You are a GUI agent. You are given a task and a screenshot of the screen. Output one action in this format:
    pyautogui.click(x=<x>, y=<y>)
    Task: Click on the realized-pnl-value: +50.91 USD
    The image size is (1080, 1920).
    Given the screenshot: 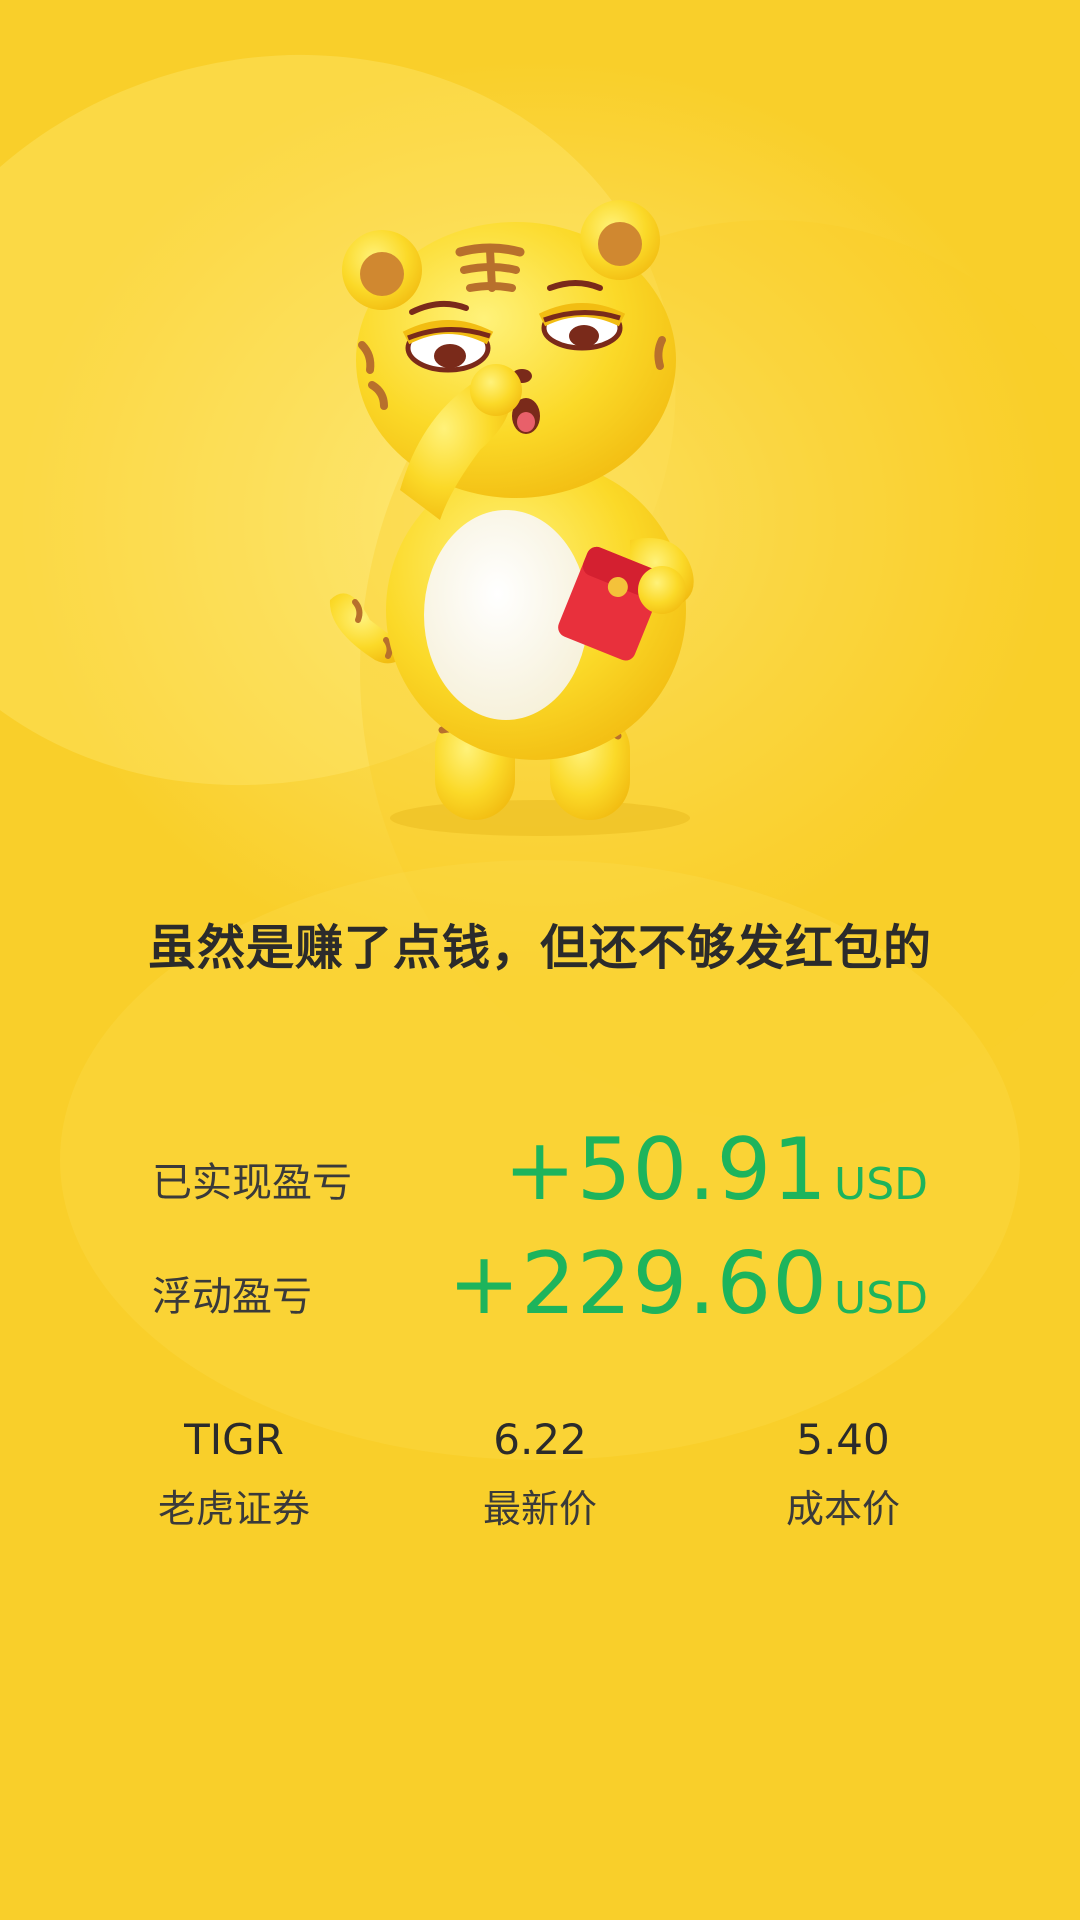 What is the action you would take?
    pyautogui.click(x=716, y=1170)
    